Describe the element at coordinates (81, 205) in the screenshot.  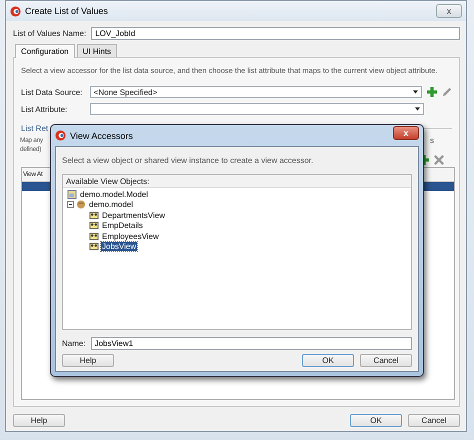
I see `package-icon` at that location.